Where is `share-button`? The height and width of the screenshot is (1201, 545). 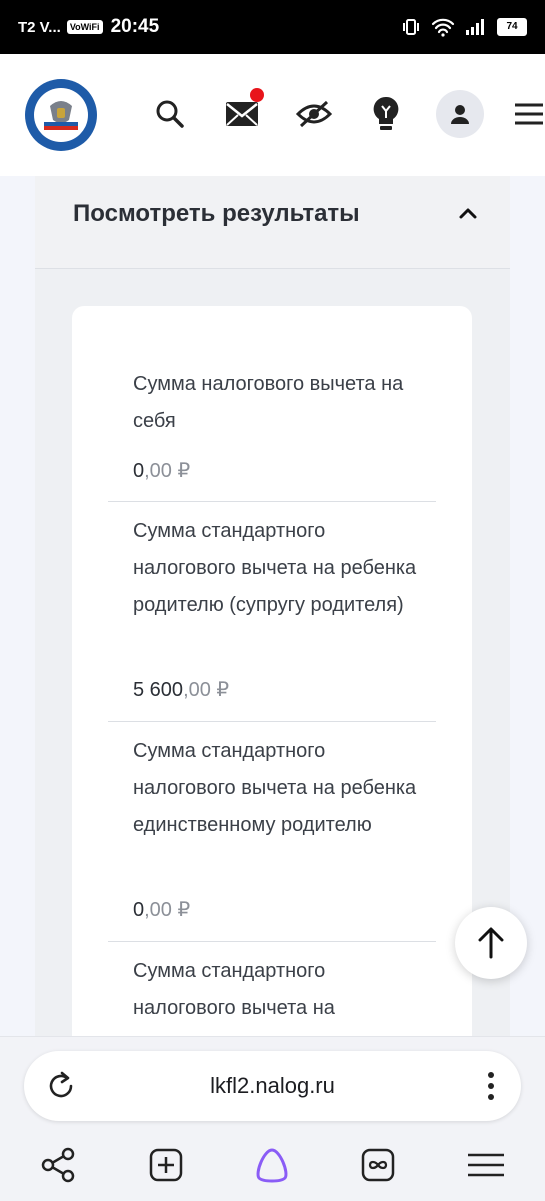 share-button is located at coordinates (58, 1165).